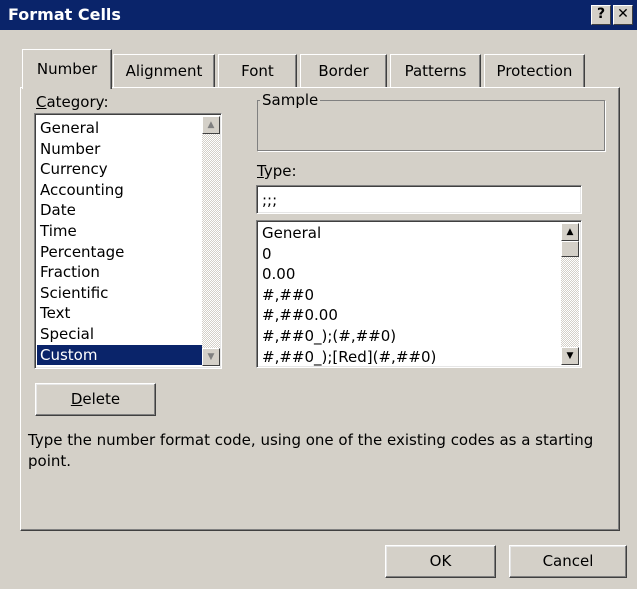 The height and width of the screenshot is (589, 637). Describe the element at coordinates (440, 561) in the screenshot. I see `ok-button: OK` at that location.